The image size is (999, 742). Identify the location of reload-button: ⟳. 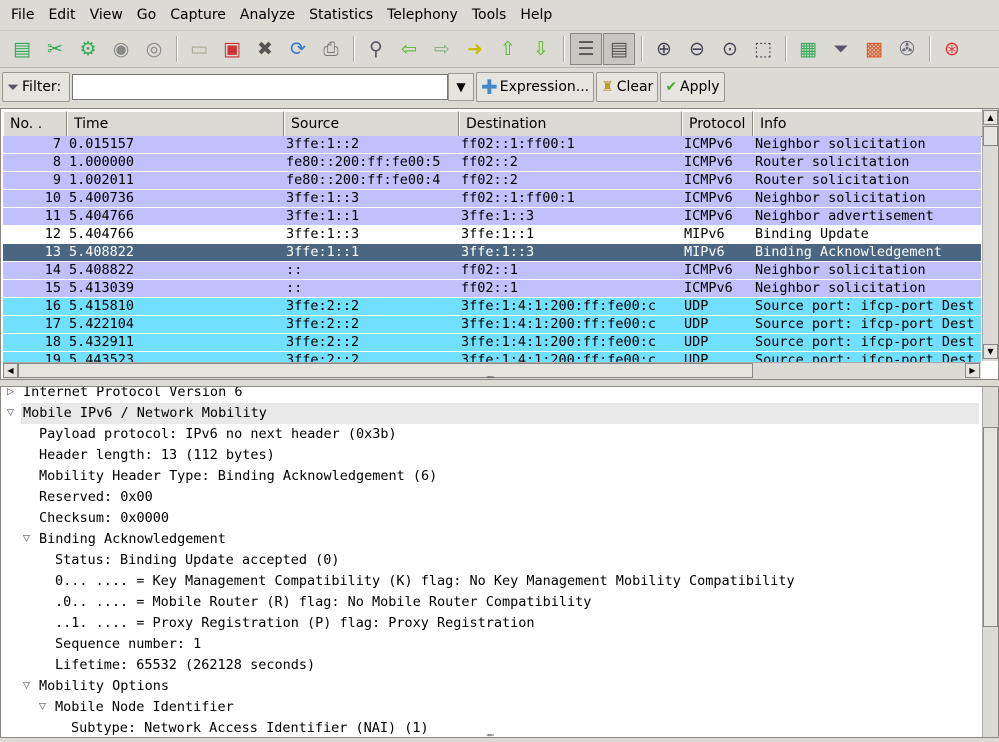
(298, 49).